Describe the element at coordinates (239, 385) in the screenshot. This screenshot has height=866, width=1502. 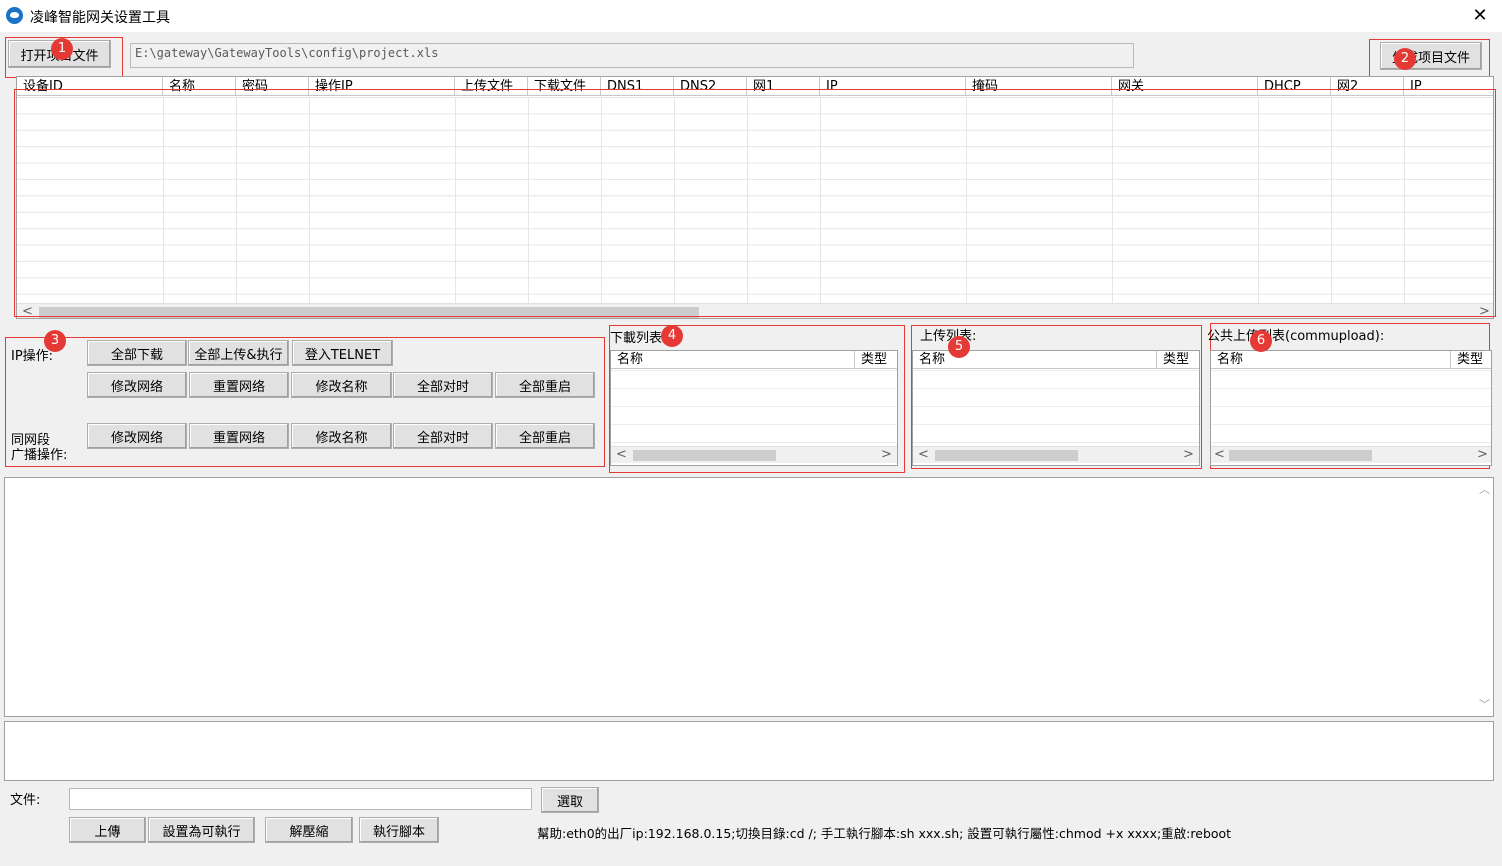
I see `ip-reset-network-button: 重置网络` at that location.